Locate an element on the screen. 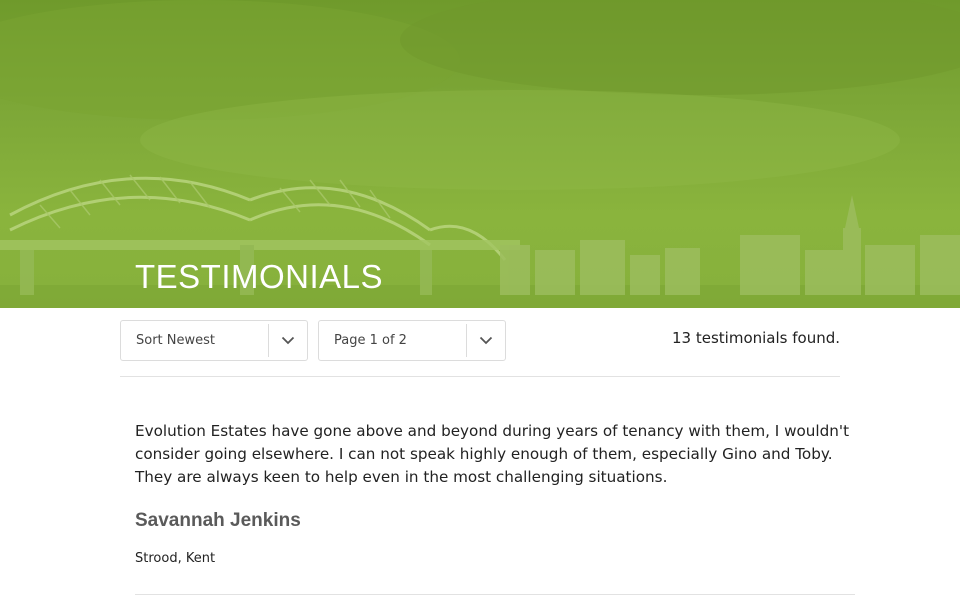 Image resolution: width=960 pixels, height=600 pixels. testimonial-location: Strood, Kent is located at coordinates (175, 558).